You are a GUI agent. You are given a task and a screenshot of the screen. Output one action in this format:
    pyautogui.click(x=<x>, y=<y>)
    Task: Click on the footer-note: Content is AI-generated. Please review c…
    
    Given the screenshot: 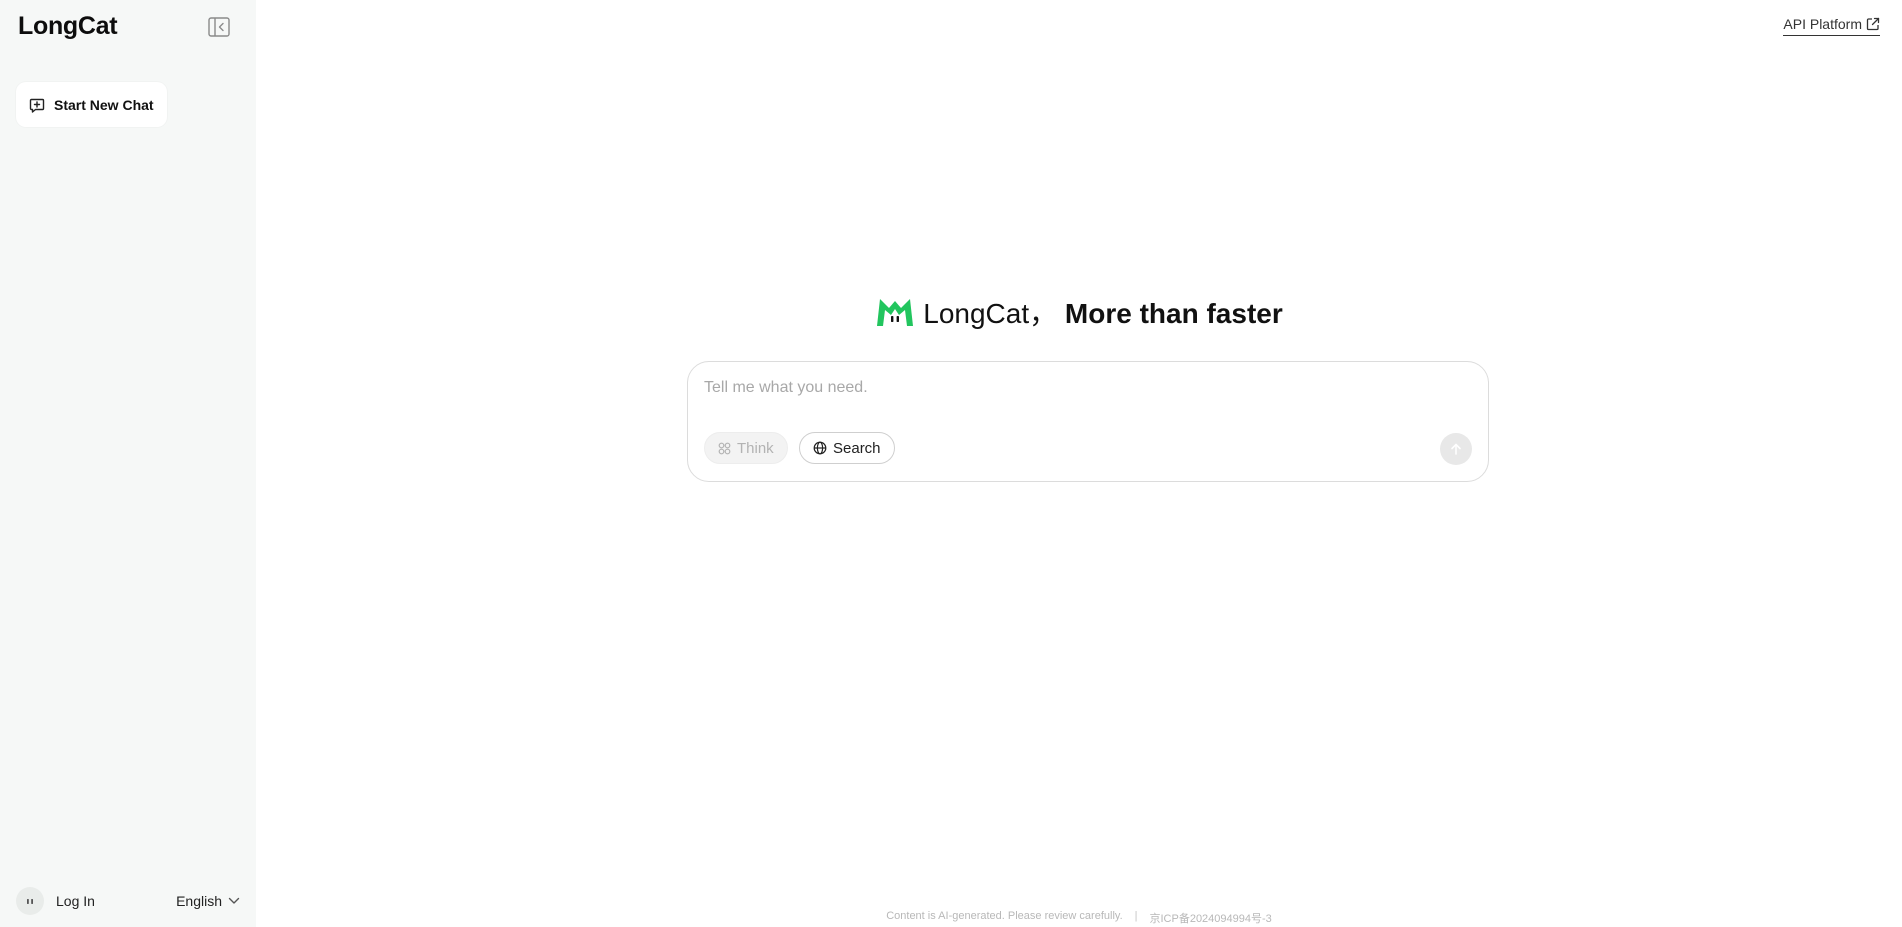 What is the action you would take?
    pyautogui.click(x=1079, y=918)
    